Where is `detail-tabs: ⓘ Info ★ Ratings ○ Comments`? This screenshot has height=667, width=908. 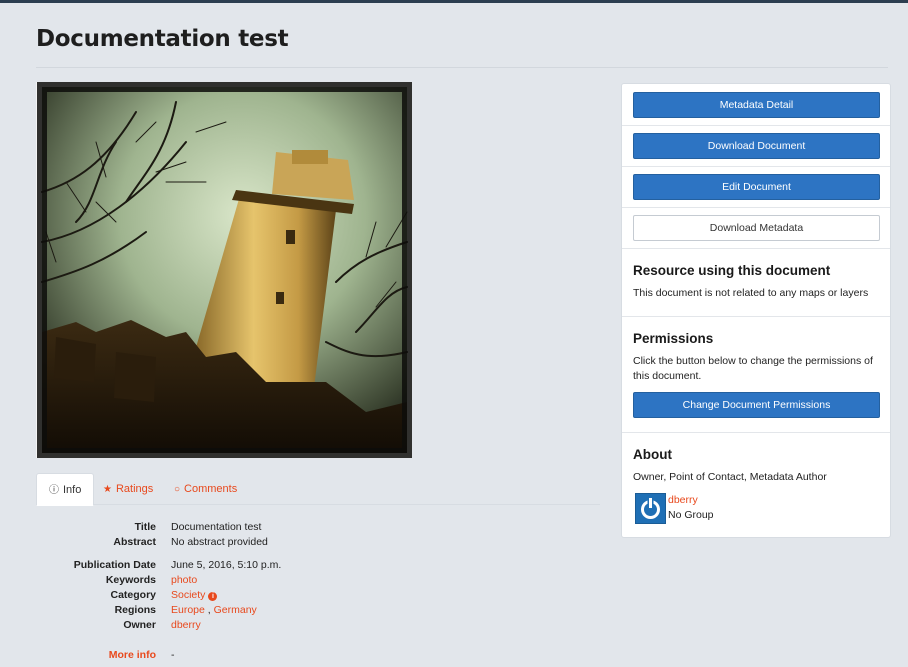 detail-tabs: ⓘ Info ★ Ratings ○ Comments is located at coordinates (318, 489).